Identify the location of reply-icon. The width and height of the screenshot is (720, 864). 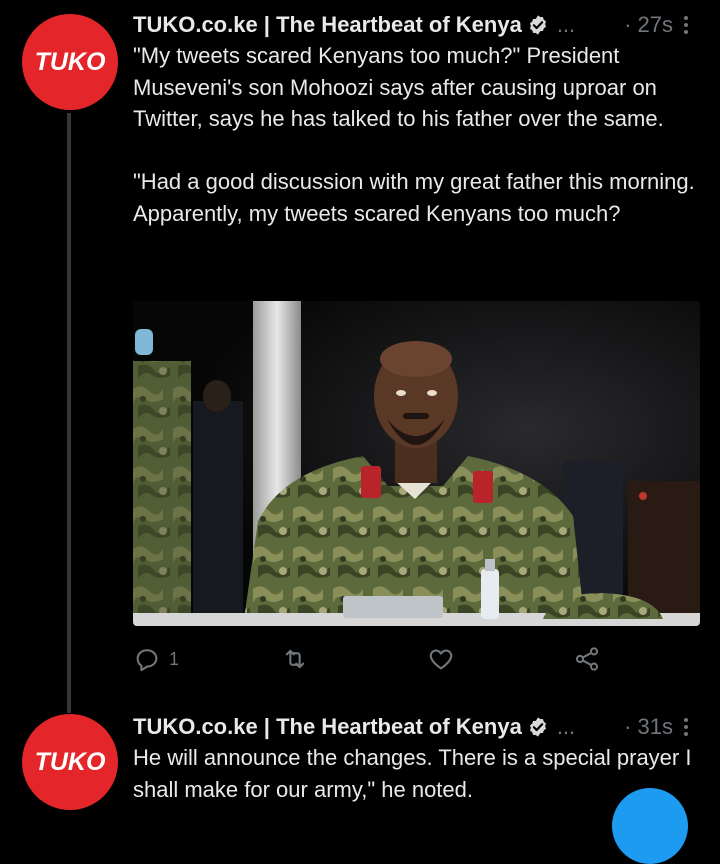
(147, 660).